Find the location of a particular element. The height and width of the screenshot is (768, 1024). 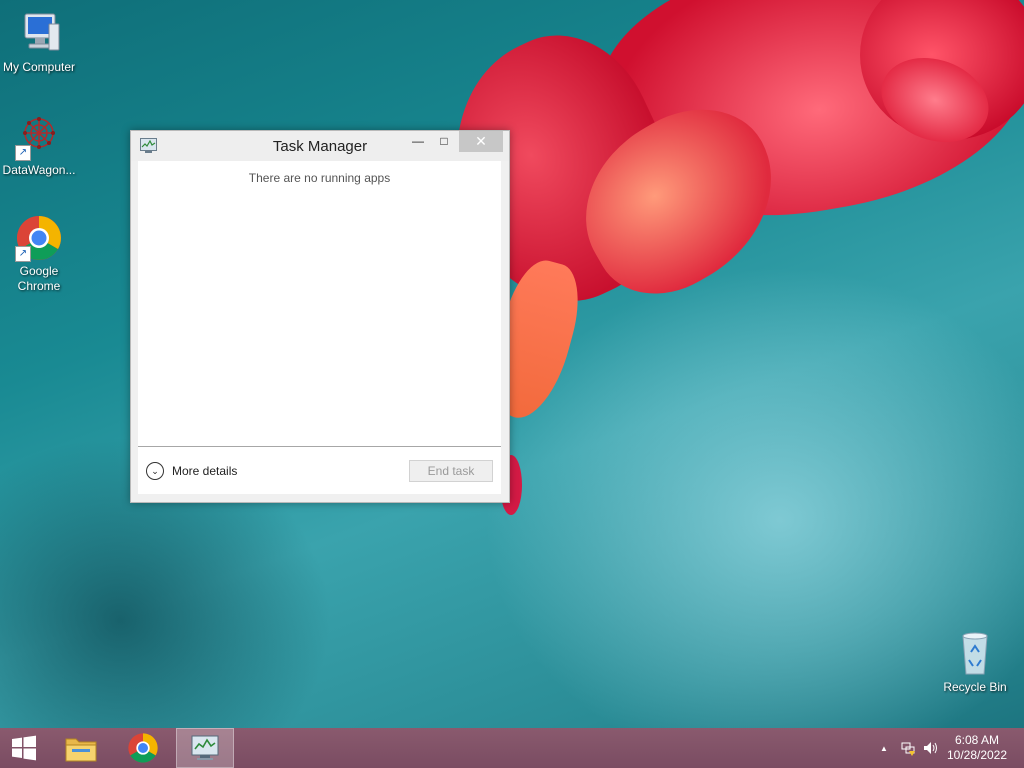

taskbar: ▲ 6:08 AM 10/28/2022 is located at coordinates (512, 748).